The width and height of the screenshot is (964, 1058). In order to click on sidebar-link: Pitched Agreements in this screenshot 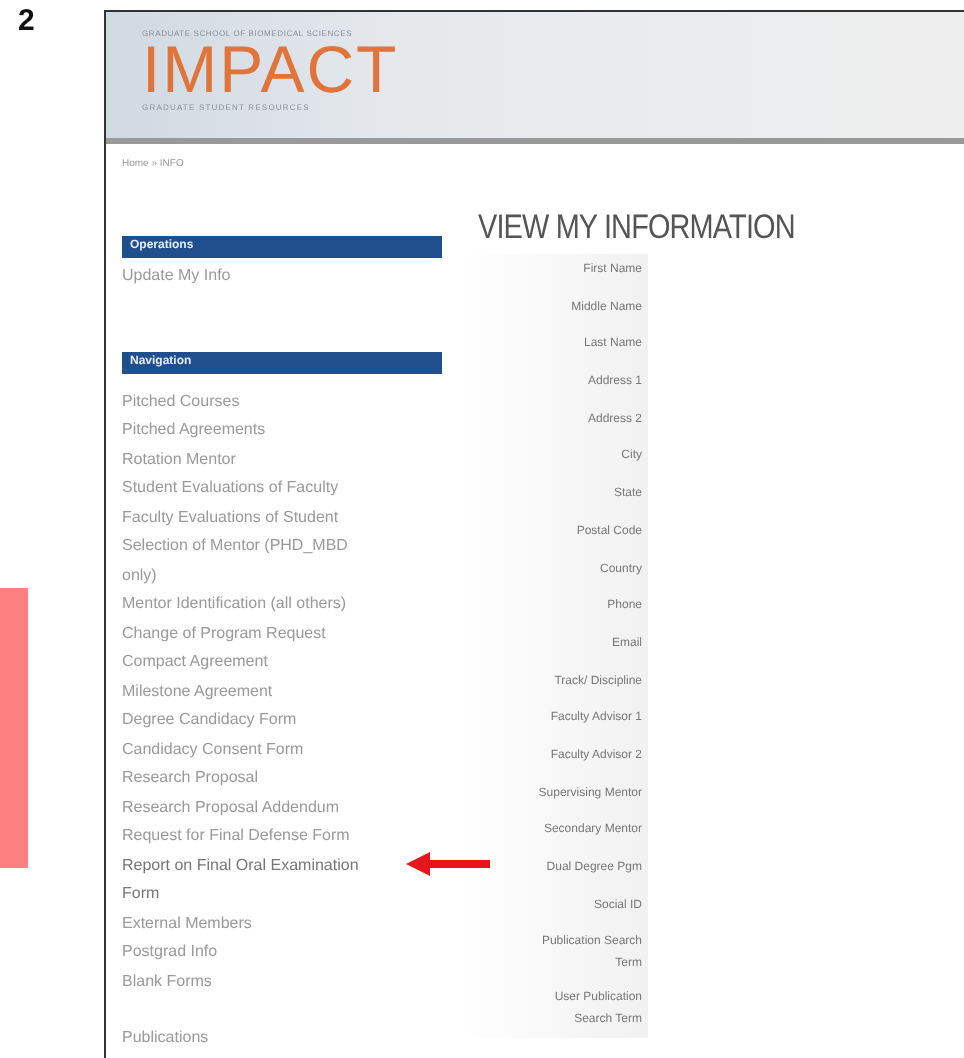, I will do `click(248, 430)`.